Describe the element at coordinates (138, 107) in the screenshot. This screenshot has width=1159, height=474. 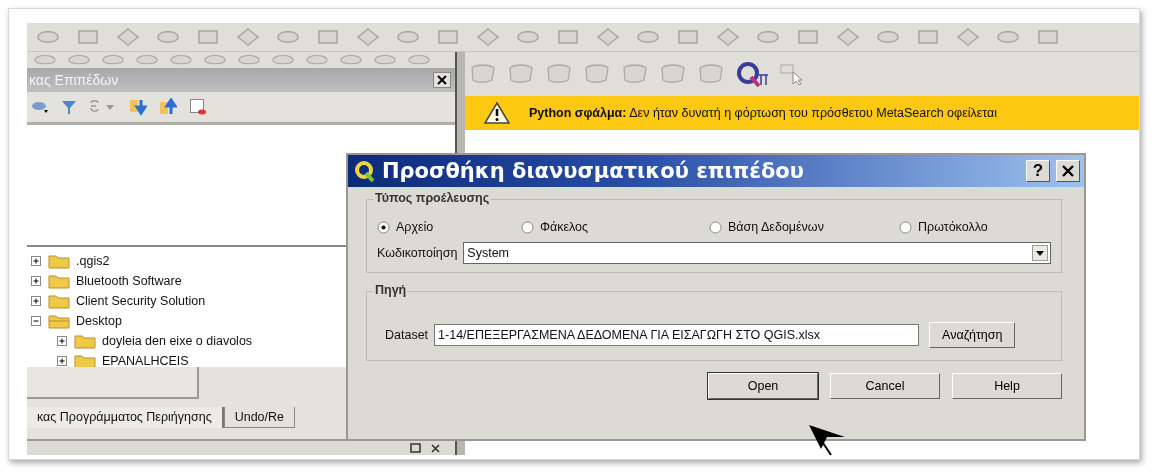
I see `expand-all-icon` at that location.